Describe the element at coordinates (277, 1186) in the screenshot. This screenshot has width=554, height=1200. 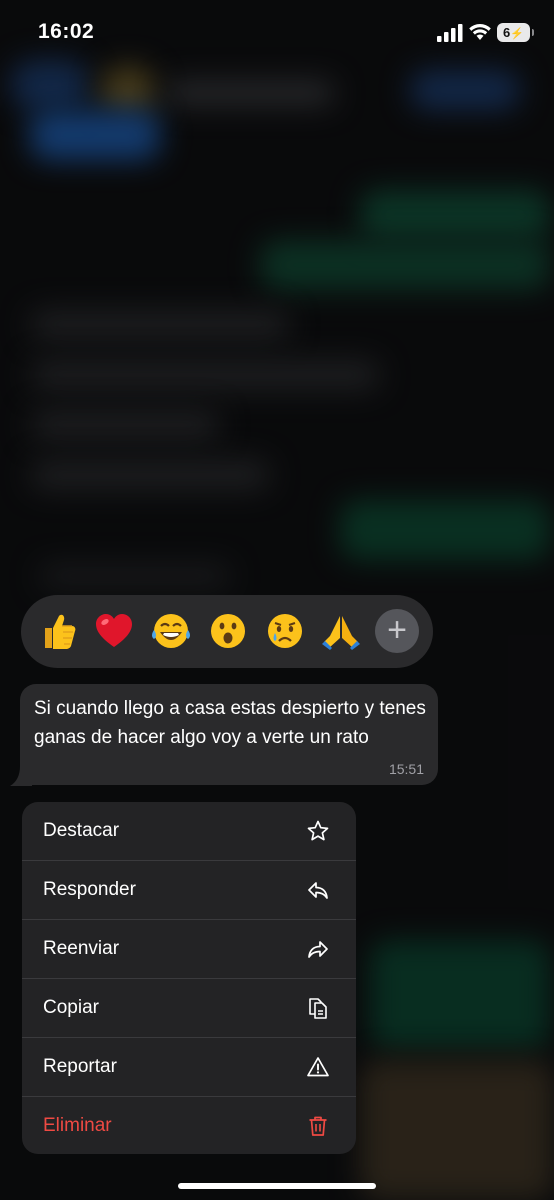
I see `home-indicator` at that location.